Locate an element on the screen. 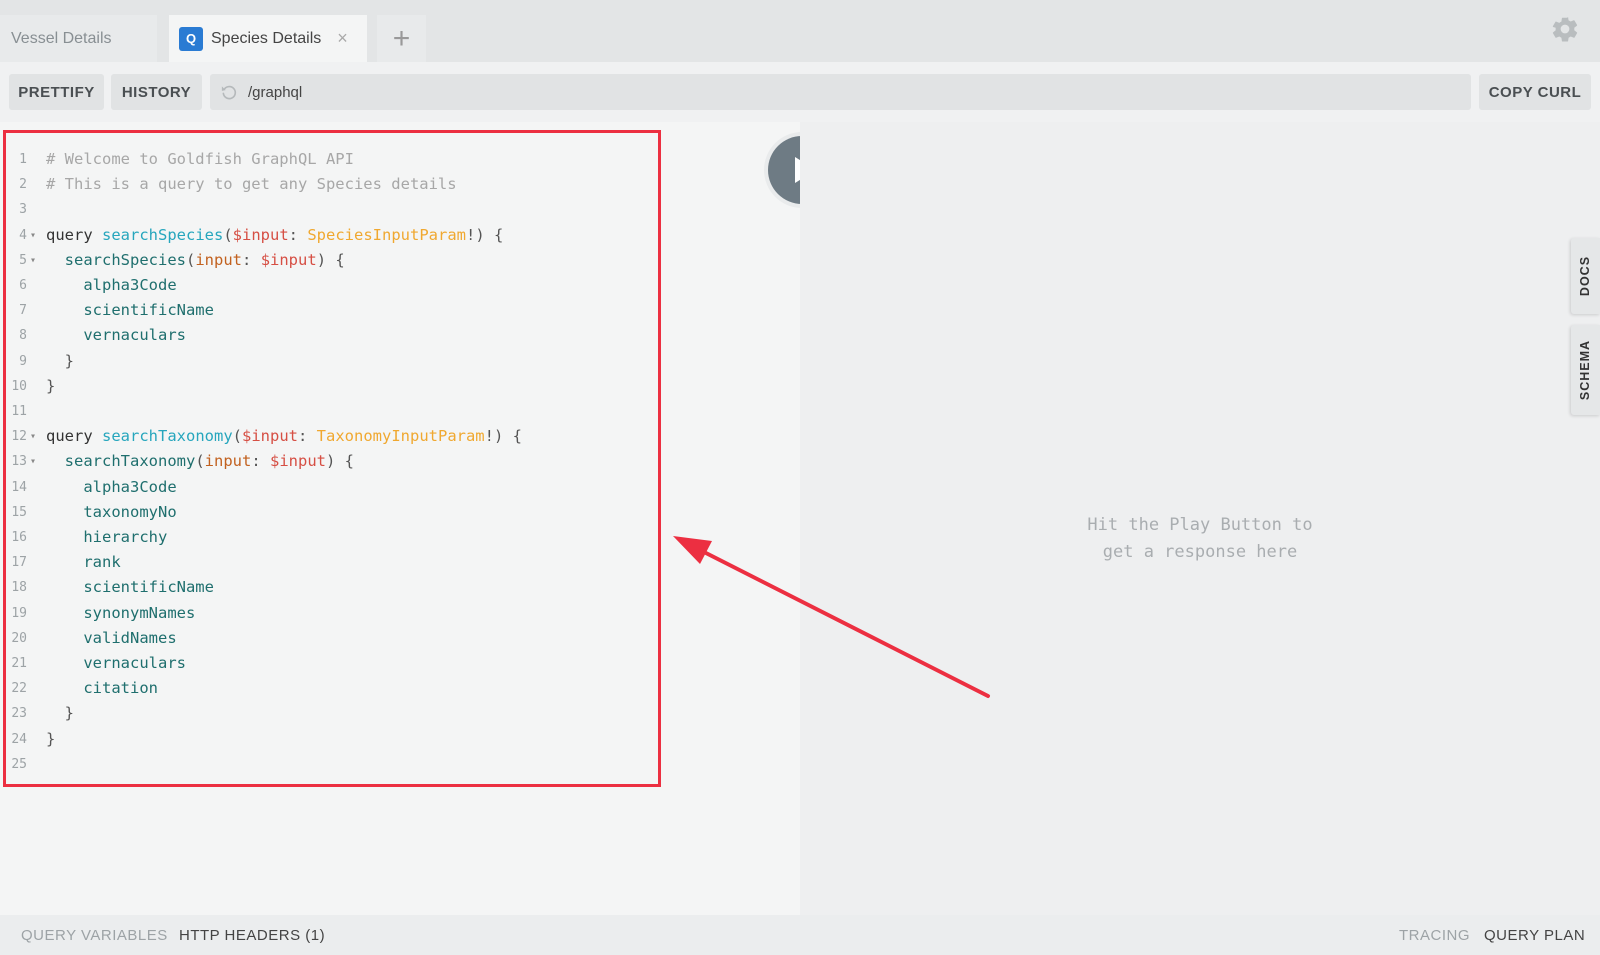  code-token: scientificName is located at coordinates (130, 310).